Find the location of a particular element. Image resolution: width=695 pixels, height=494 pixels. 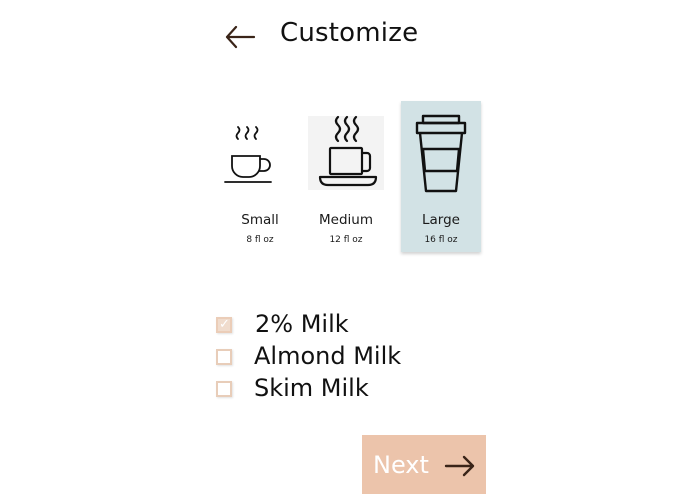

size-option-large: Large 16 fl oz is located at coordinates (441, 176).